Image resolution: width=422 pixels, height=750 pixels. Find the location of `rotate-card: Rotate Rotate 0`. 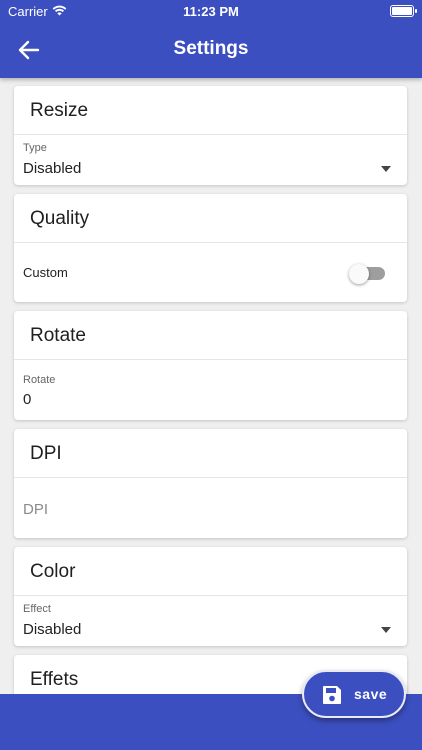

rotate-card: Rotate Rotate 0 is located at coordinates (210, 365).